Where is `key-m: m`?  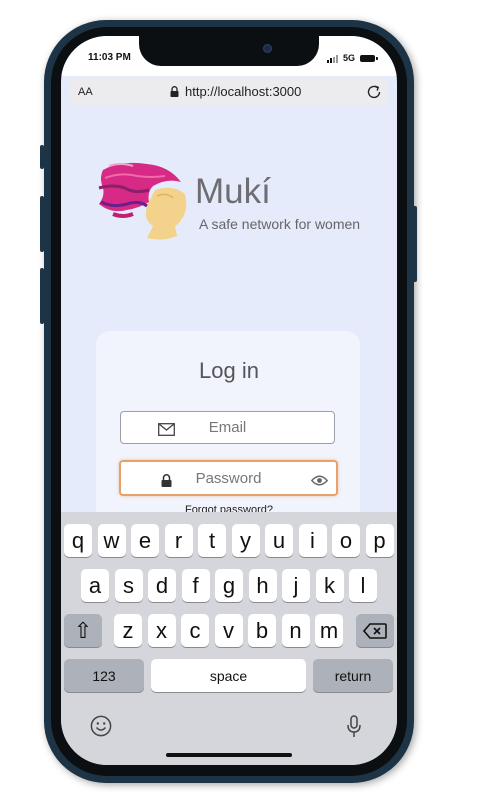 key-m: m is located at coordinates (329, 630).